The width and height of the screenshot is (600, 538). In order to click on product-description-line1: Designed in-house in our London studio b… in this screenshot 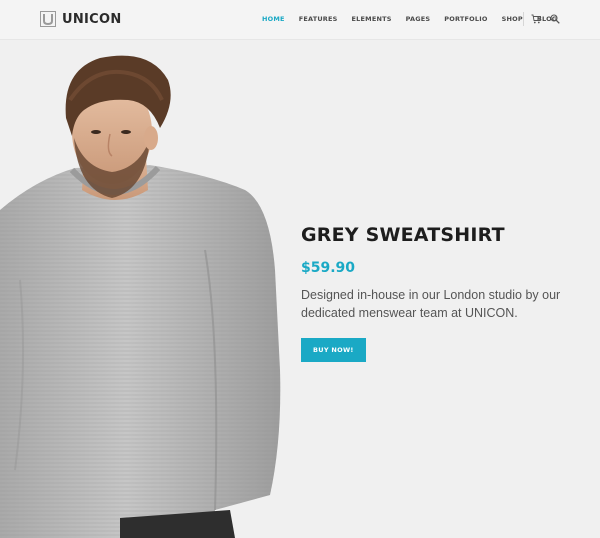, I will do `click(431, 295)`.